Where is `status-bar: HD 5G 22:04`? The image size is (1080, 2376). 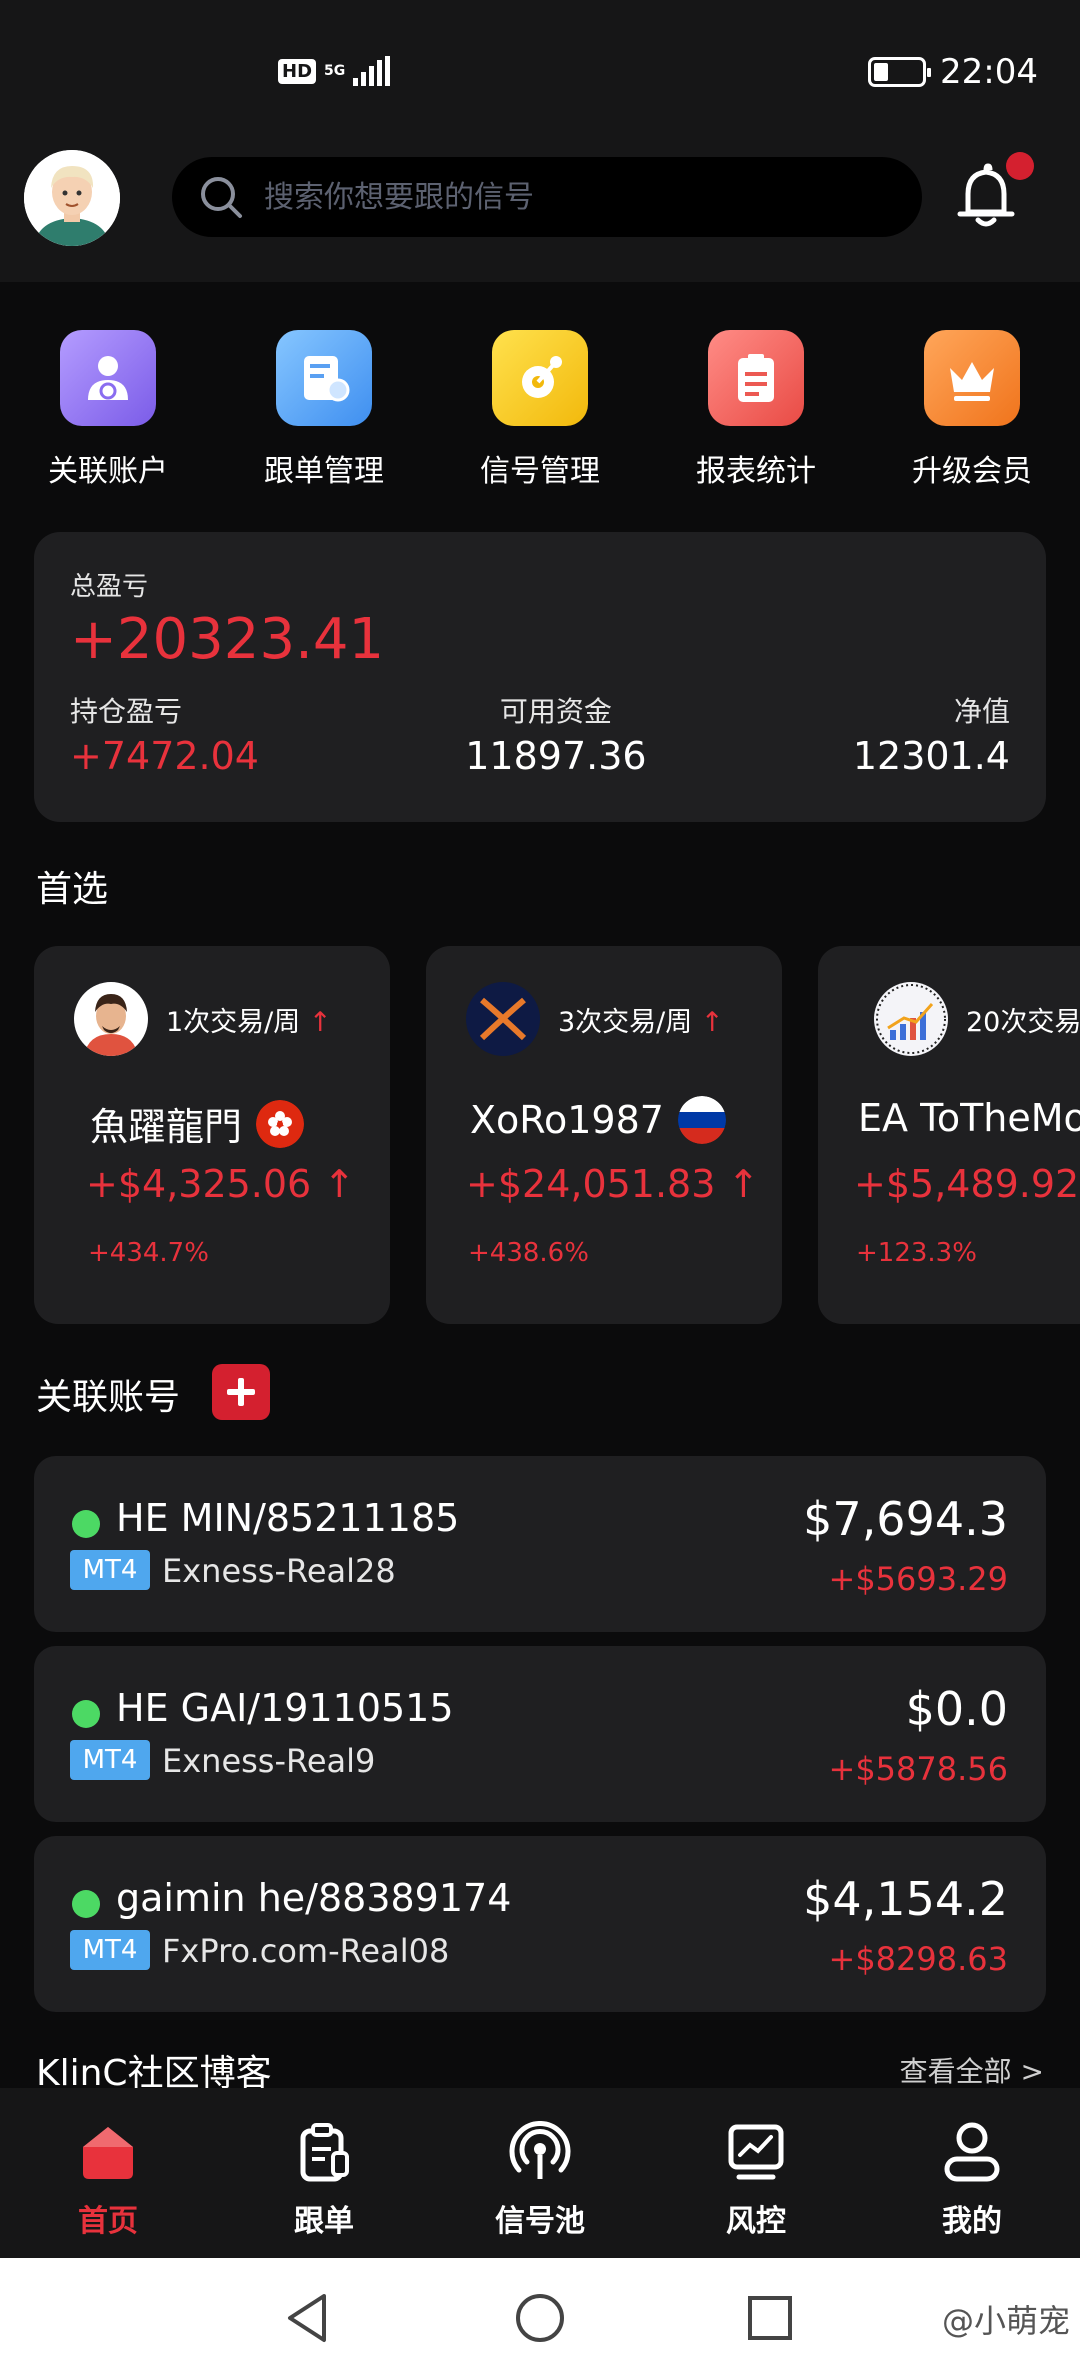 status-bar: HD 5G 22:04 is located at coordinates (540, 70).